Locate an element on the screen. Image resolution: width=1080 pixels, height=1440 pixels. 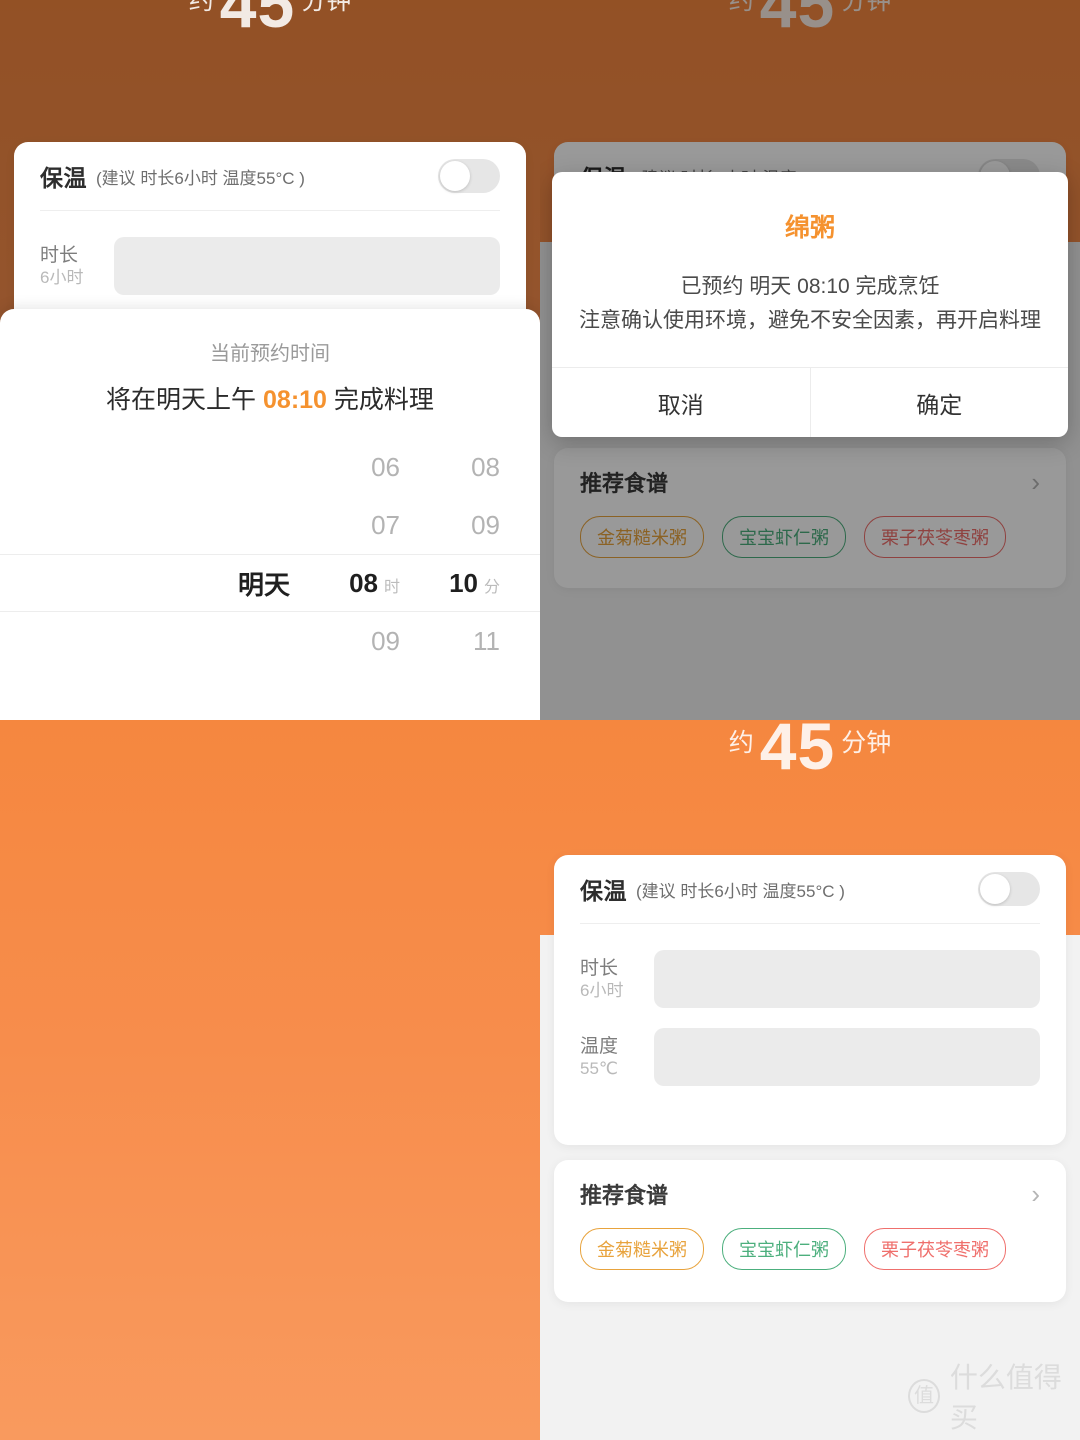
recipe-card-header: 推荐食谱 › is located at coordinates (810, 1187).